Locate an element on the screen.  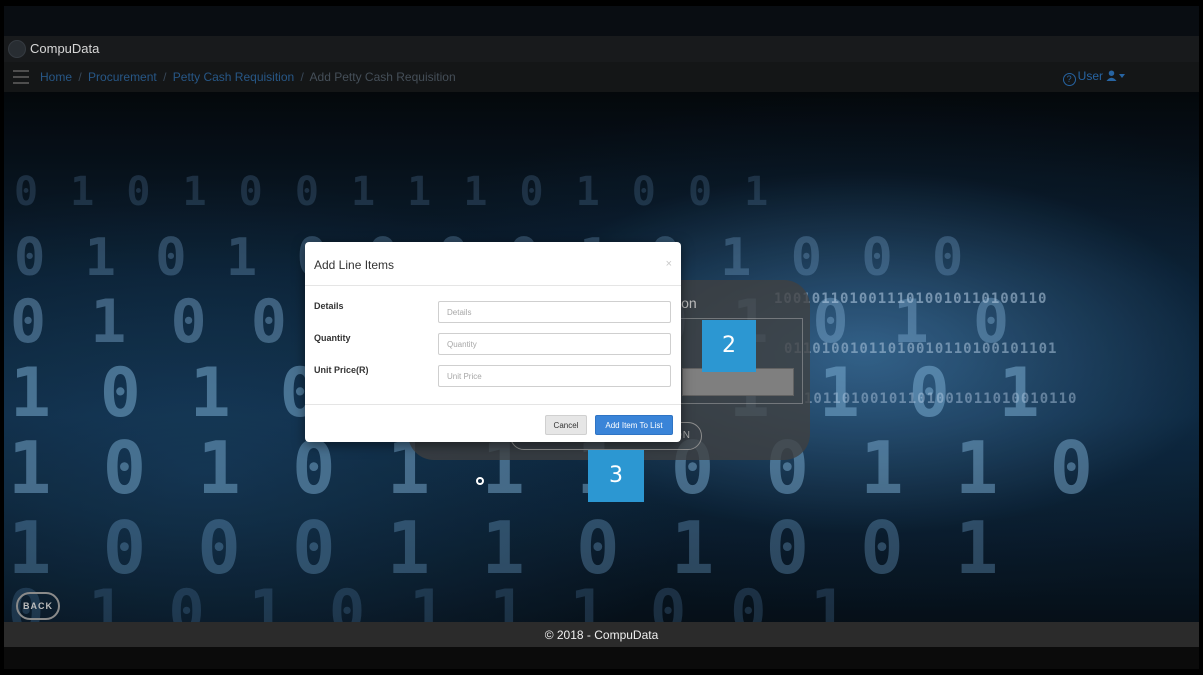
modal-footer-divider is located at coordinates (493, 404).